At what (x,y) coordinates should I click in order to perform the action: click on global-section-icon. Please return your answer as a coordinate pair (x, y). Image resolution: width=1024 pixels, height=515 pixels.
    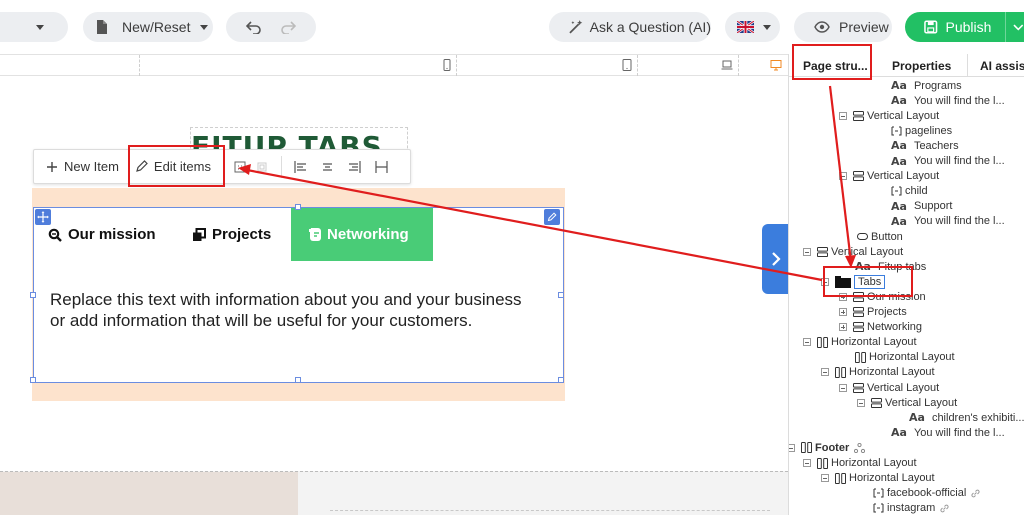
    Looking at the image, I should click on (860, 447).